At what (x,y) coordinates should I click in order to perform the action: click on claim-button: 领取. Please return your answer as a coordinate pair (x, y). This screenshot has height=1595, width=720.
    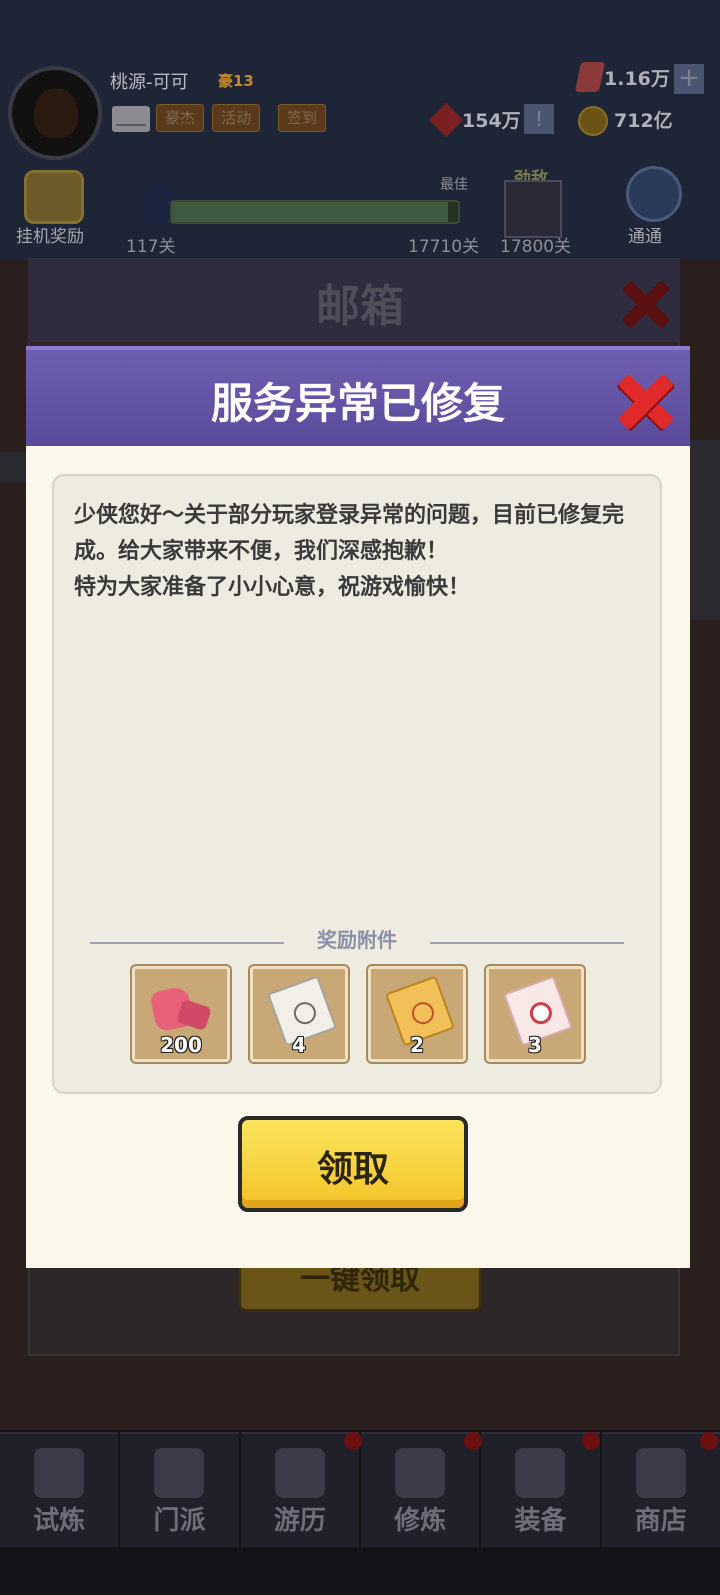
    Looking at the image, I should click on (353, 1164).